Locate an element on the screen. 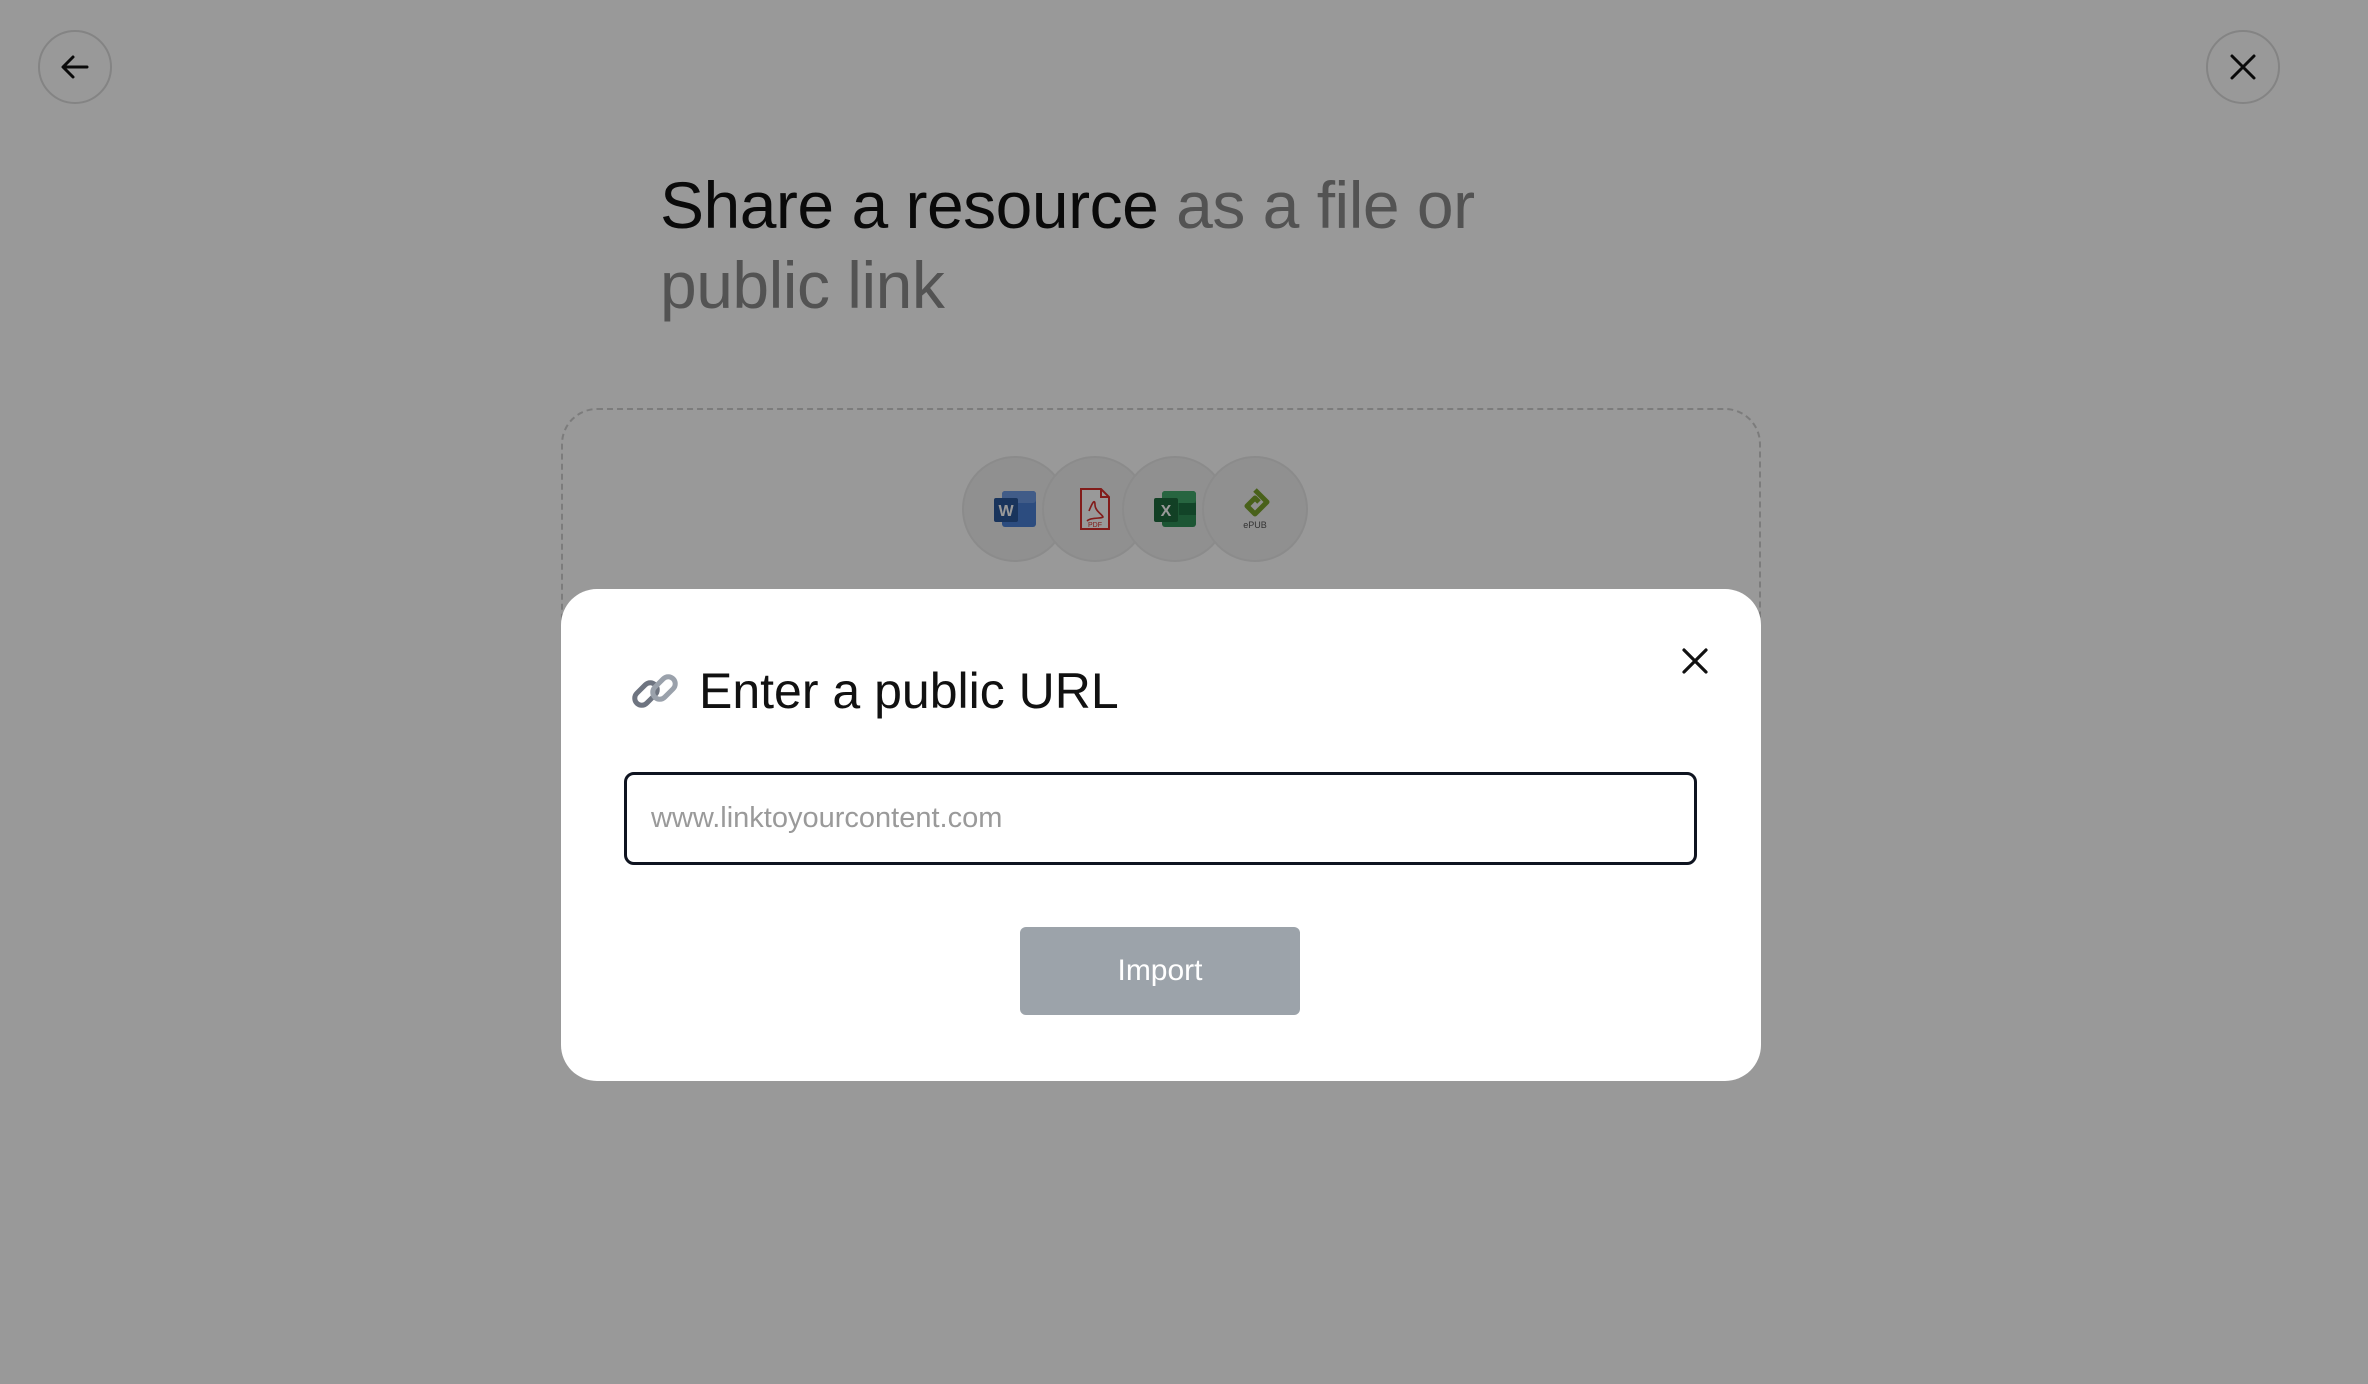  dialog-close-button is located at coordinates (1695, 661).